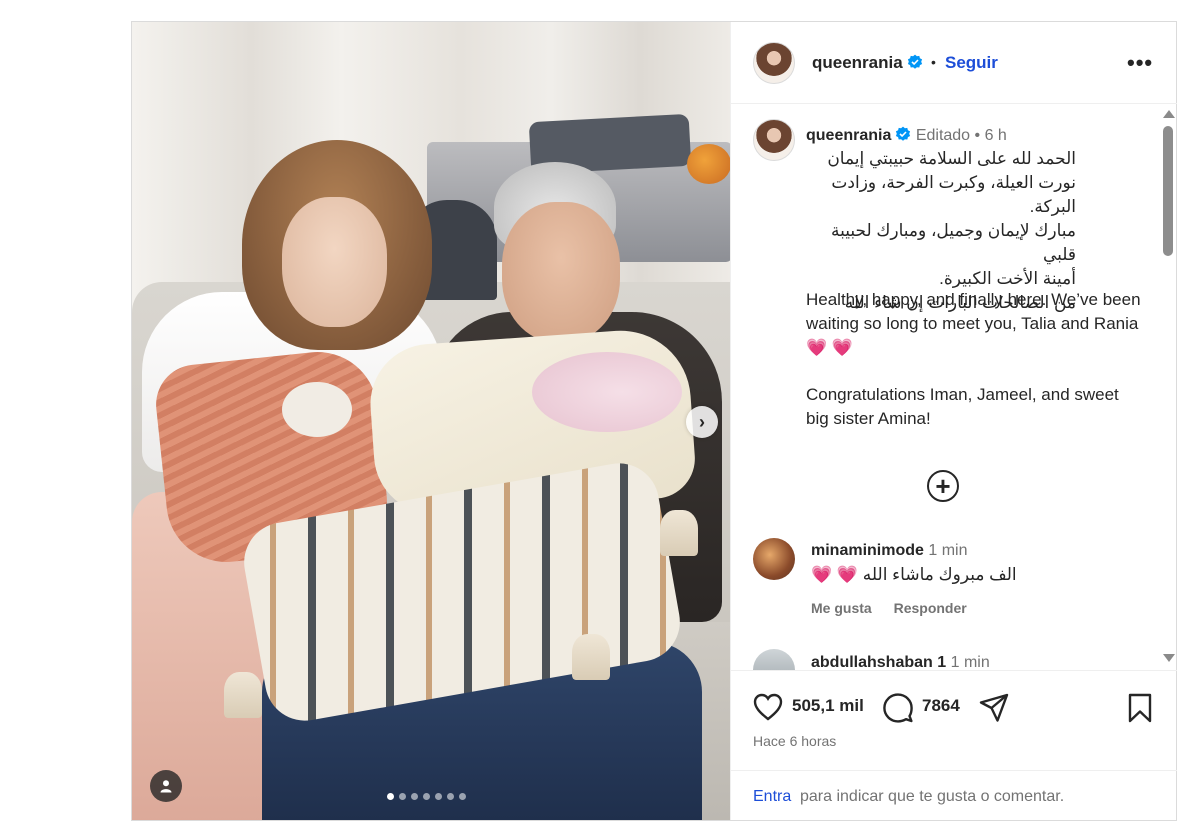 The image size is (1200, 840). I want to click on tagged-people-button, so click(166, 786).